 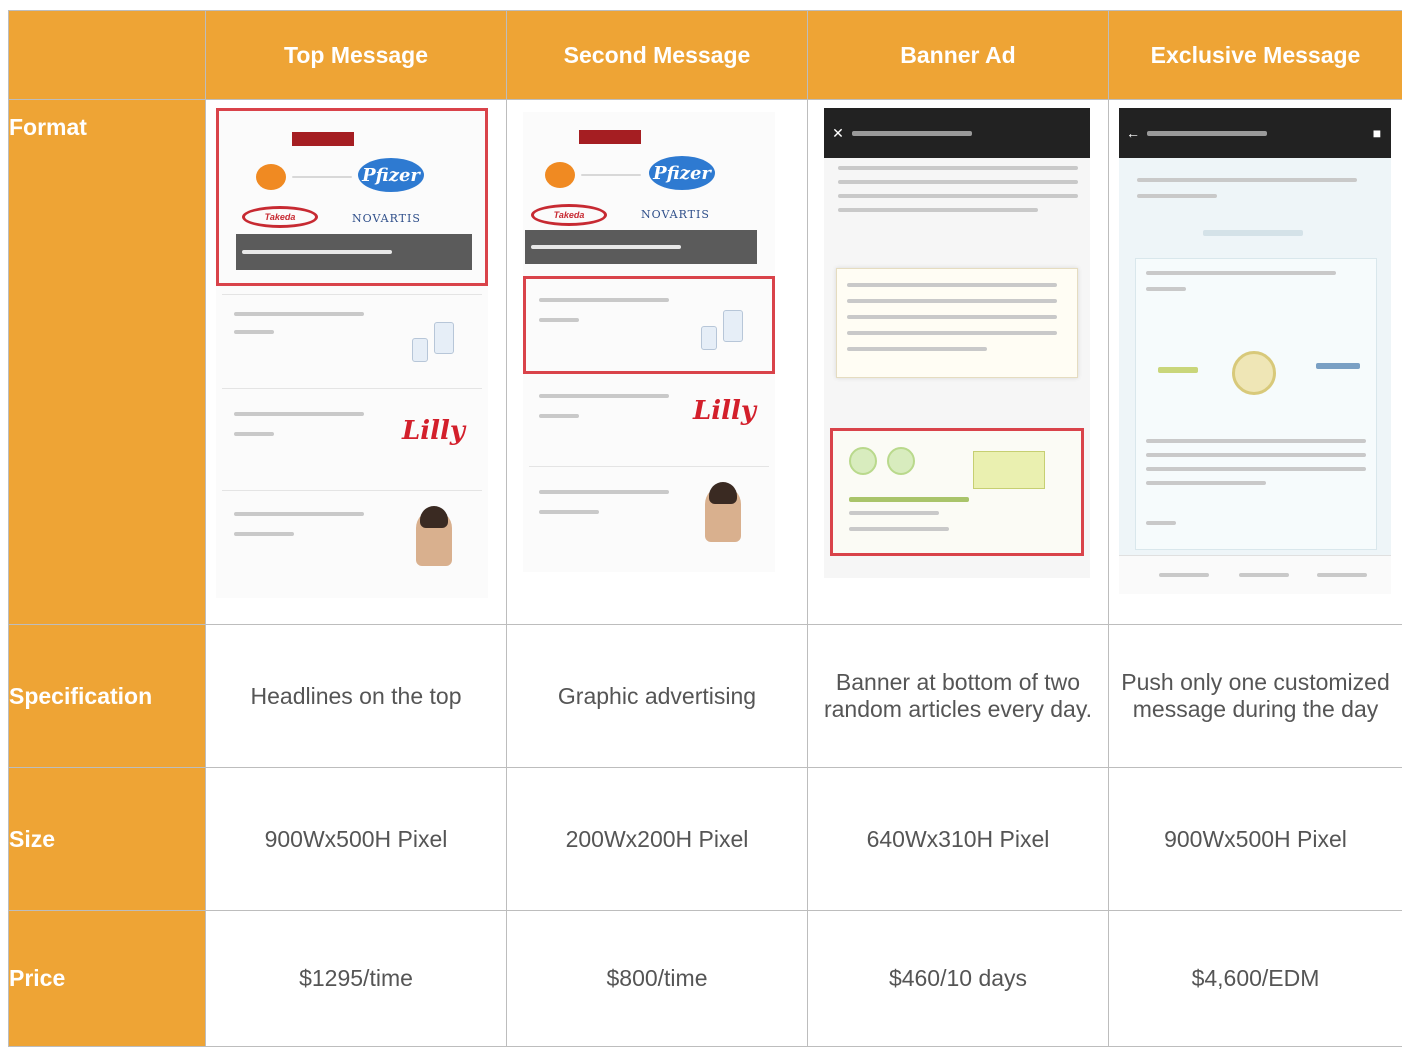 What do you see at coordinates (1009, 470) in the screenshot?
I see `banner-badge` at bounding box center [1009, 470].